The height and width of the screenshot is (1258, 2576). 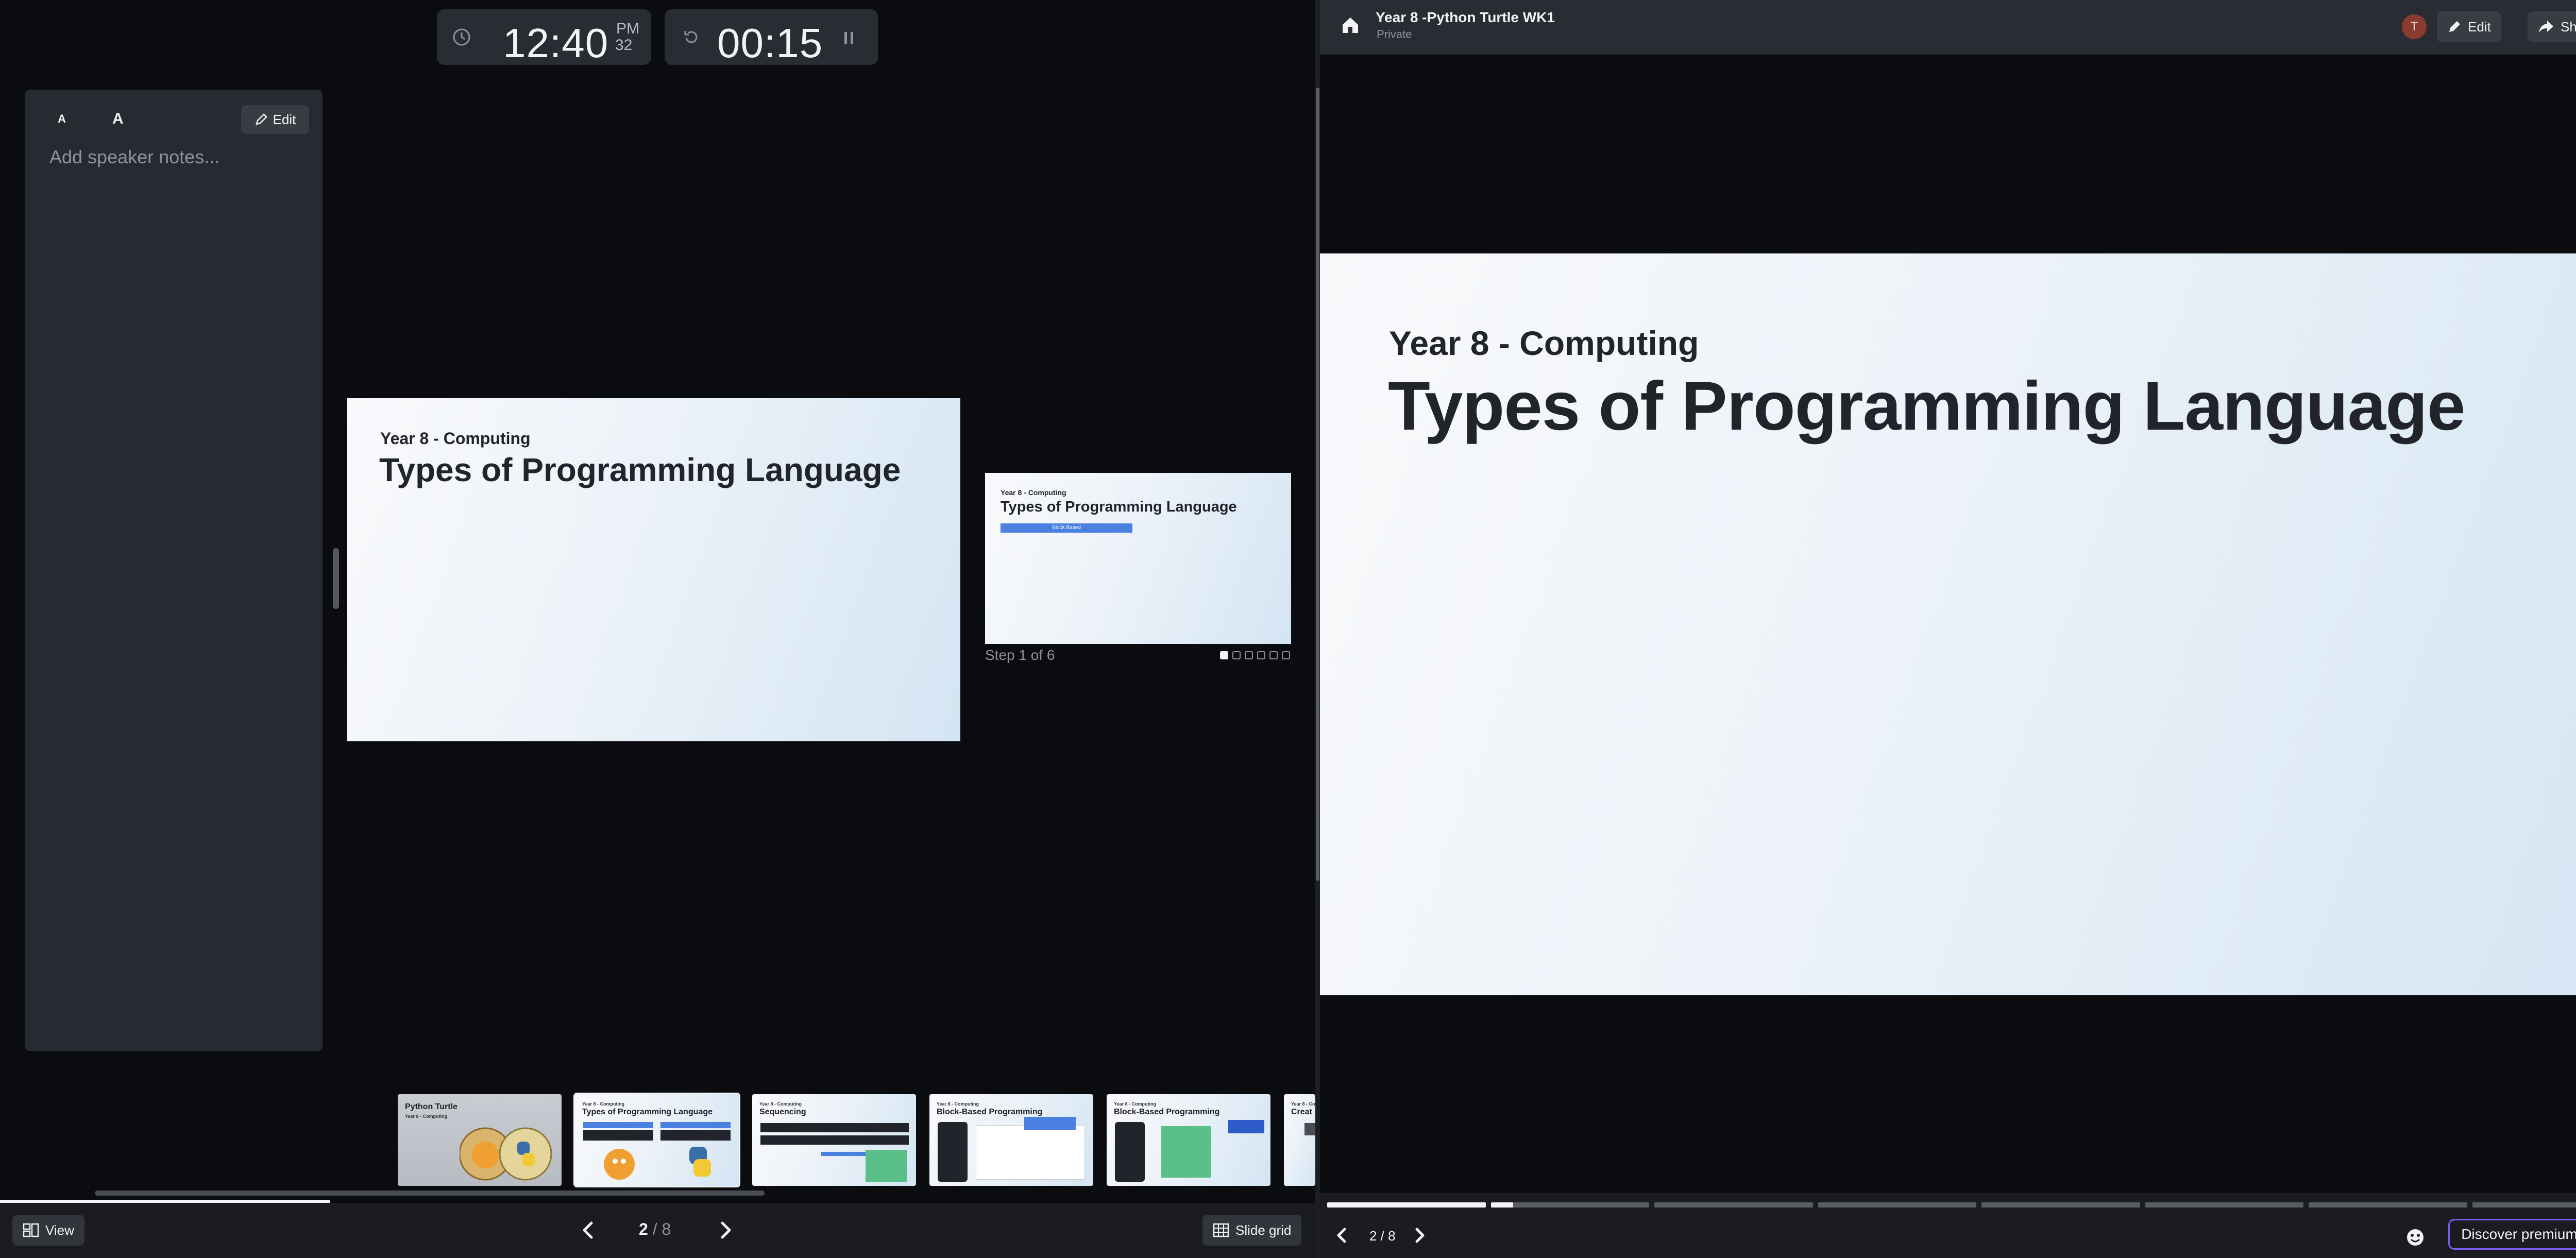 What do you see at coordinates (1350, 25) in the screenshot?
I see `home-icon` at bounding box center [1350, 25].